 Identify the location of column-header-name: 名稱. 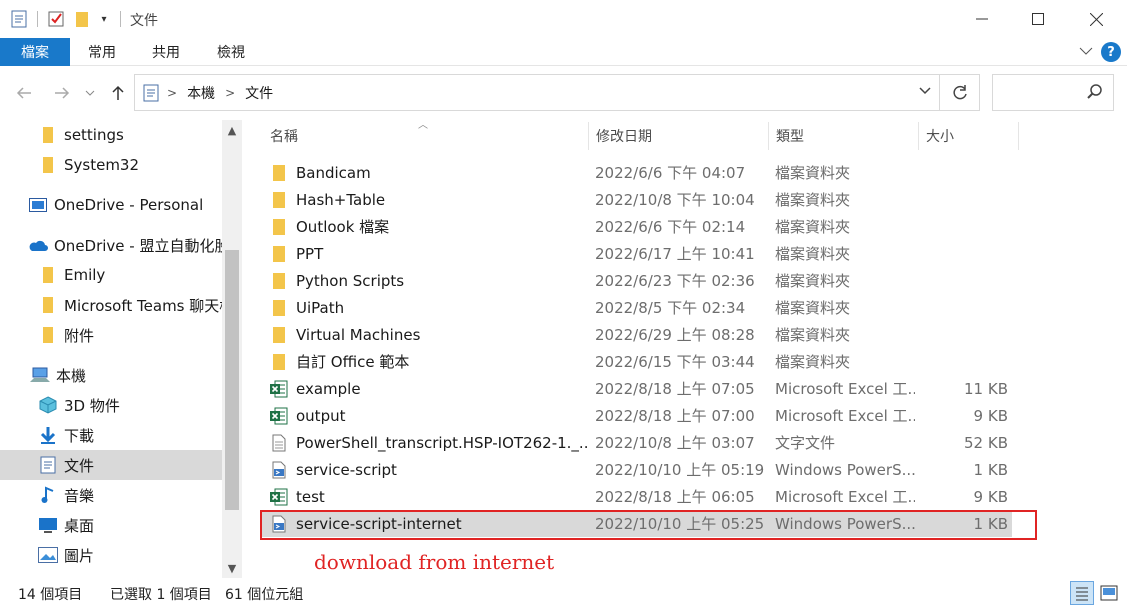
(425, 136).